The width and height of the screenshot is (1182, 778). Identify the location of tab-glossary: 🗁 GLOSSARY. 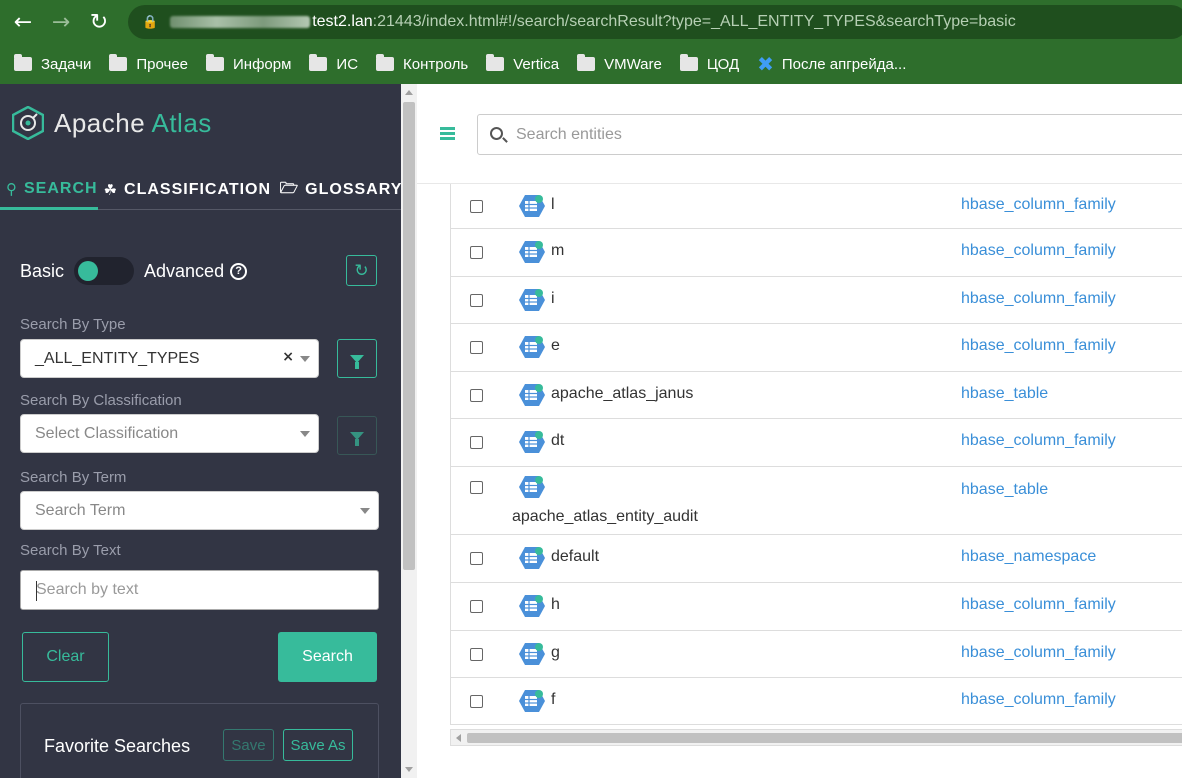
(335, 190).